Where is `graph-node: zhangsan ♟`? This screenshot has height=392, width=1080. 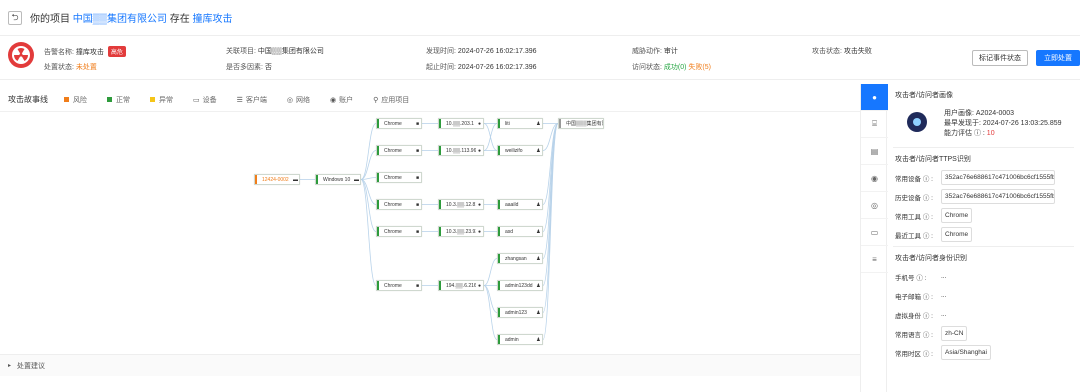
graph-node: zhangsan ♟ is located at coordinates (520, 258).